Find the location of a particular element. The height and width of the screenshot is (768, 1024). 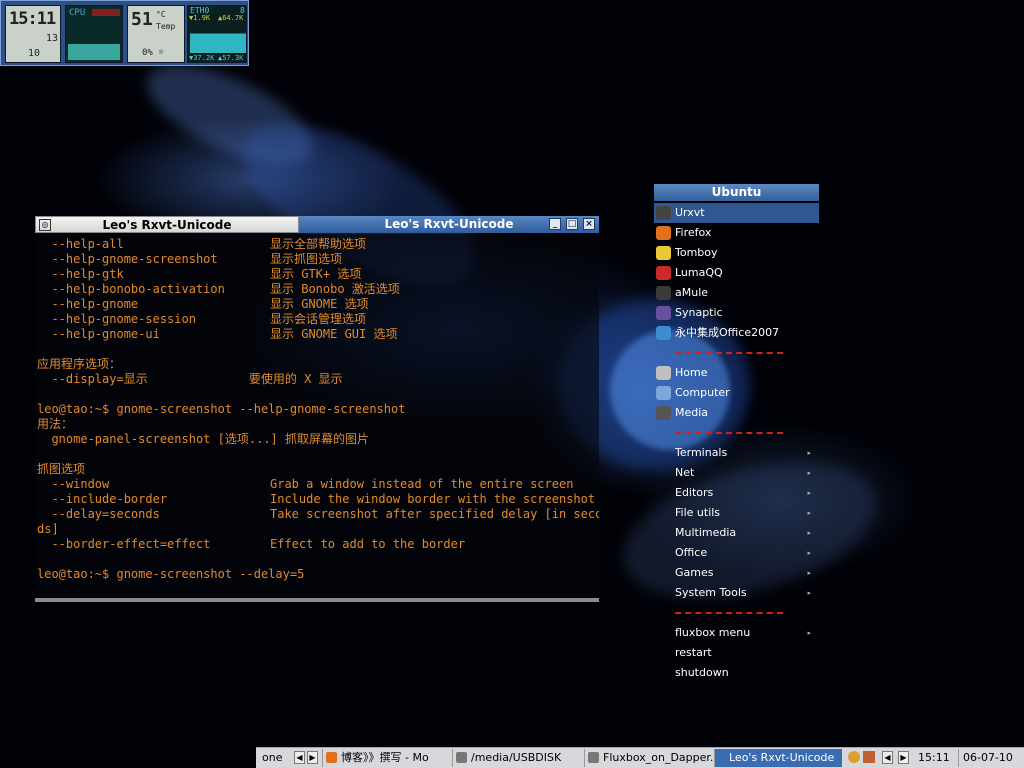

window-menu-icon: ◎ is located at coordinates (45, 225).